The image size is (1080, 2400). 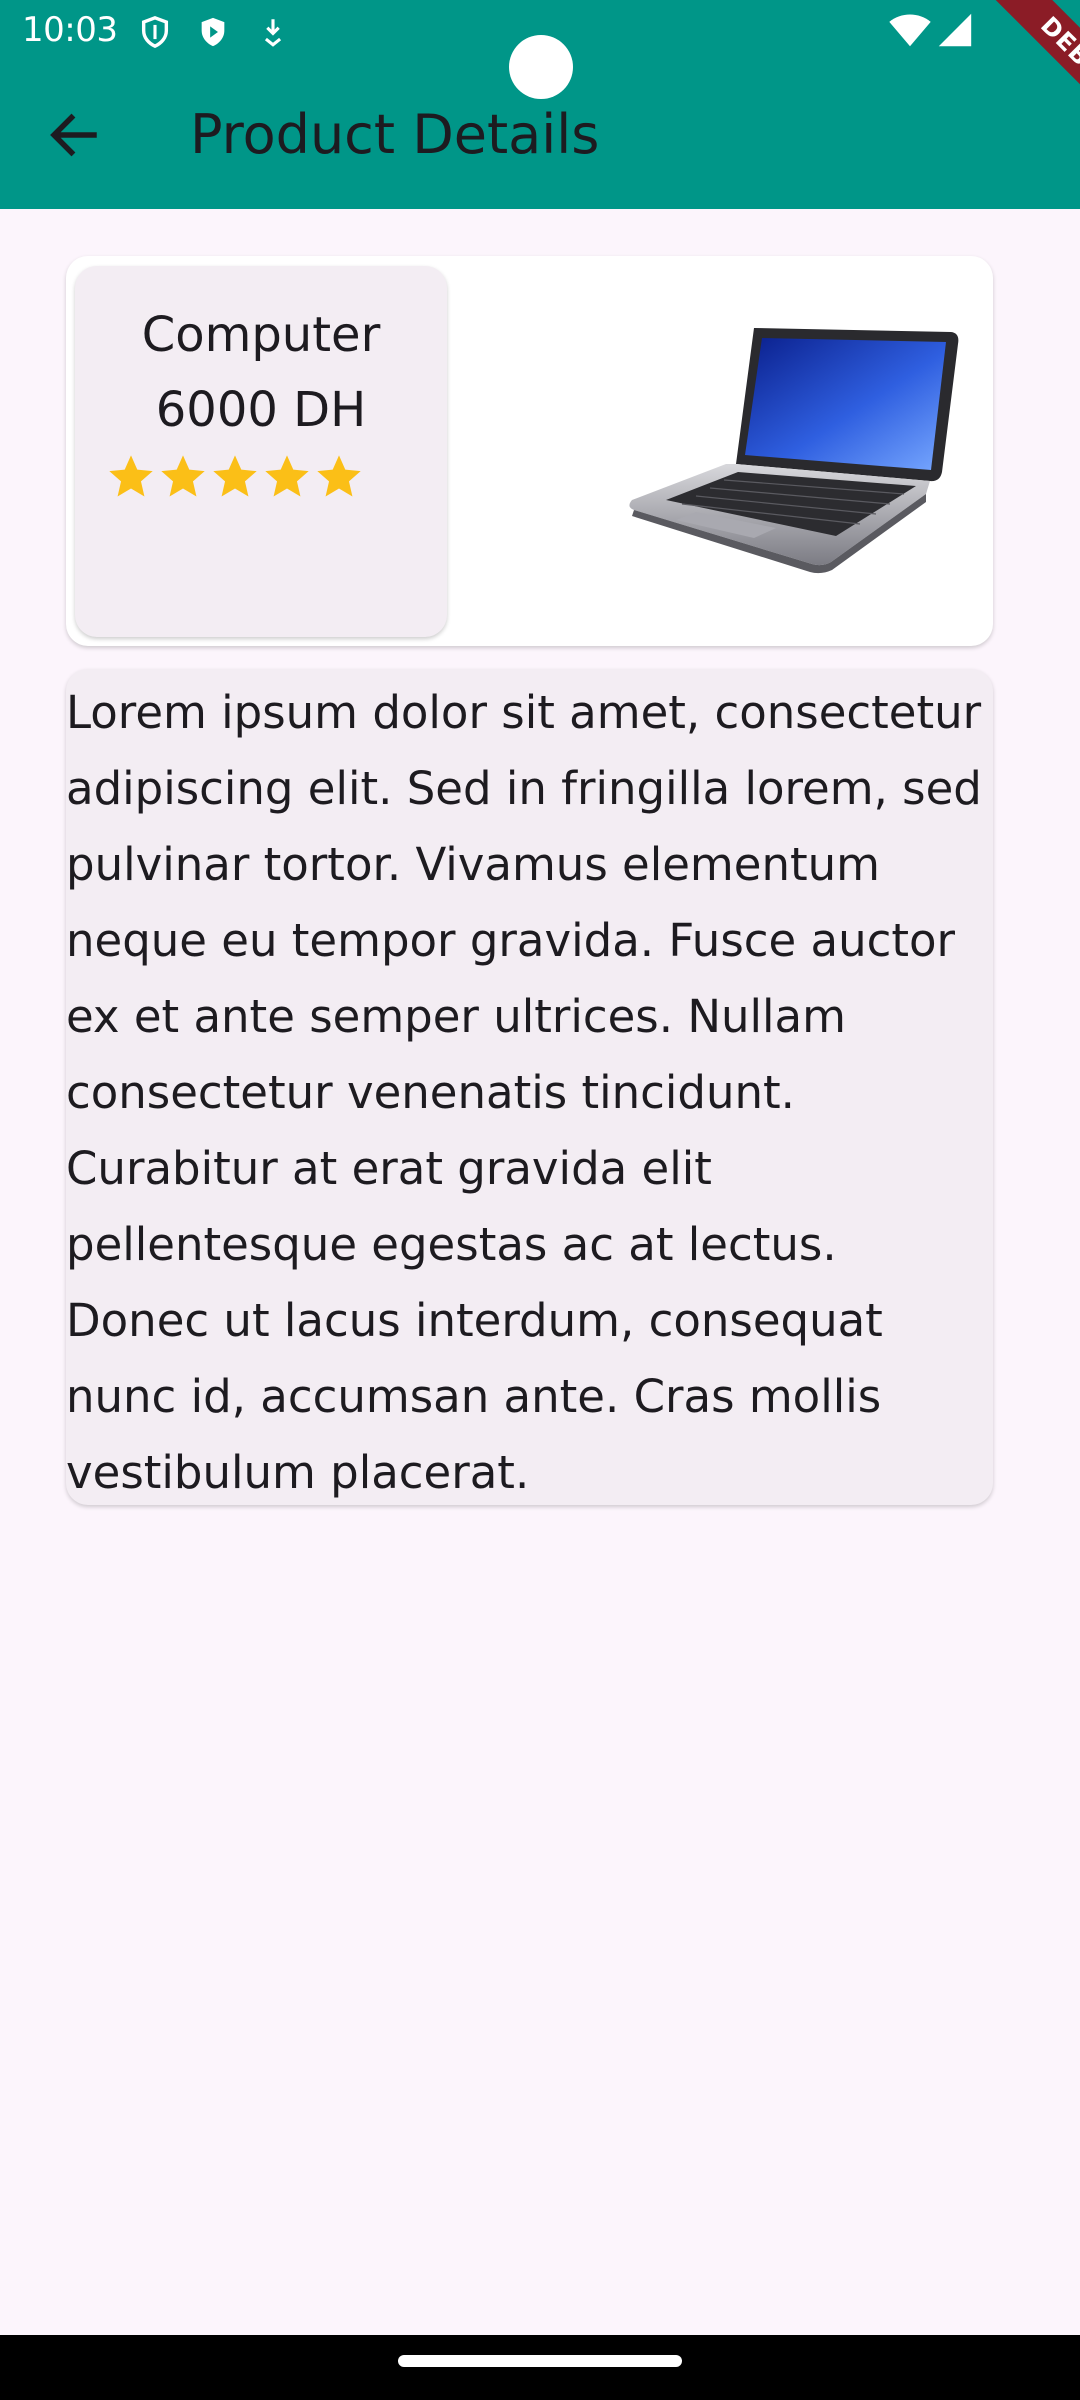 What do you see at coordinates (261, 410) in the screenshot?
I see `product-price: 6000 DH` at bounding box center [261, 410].